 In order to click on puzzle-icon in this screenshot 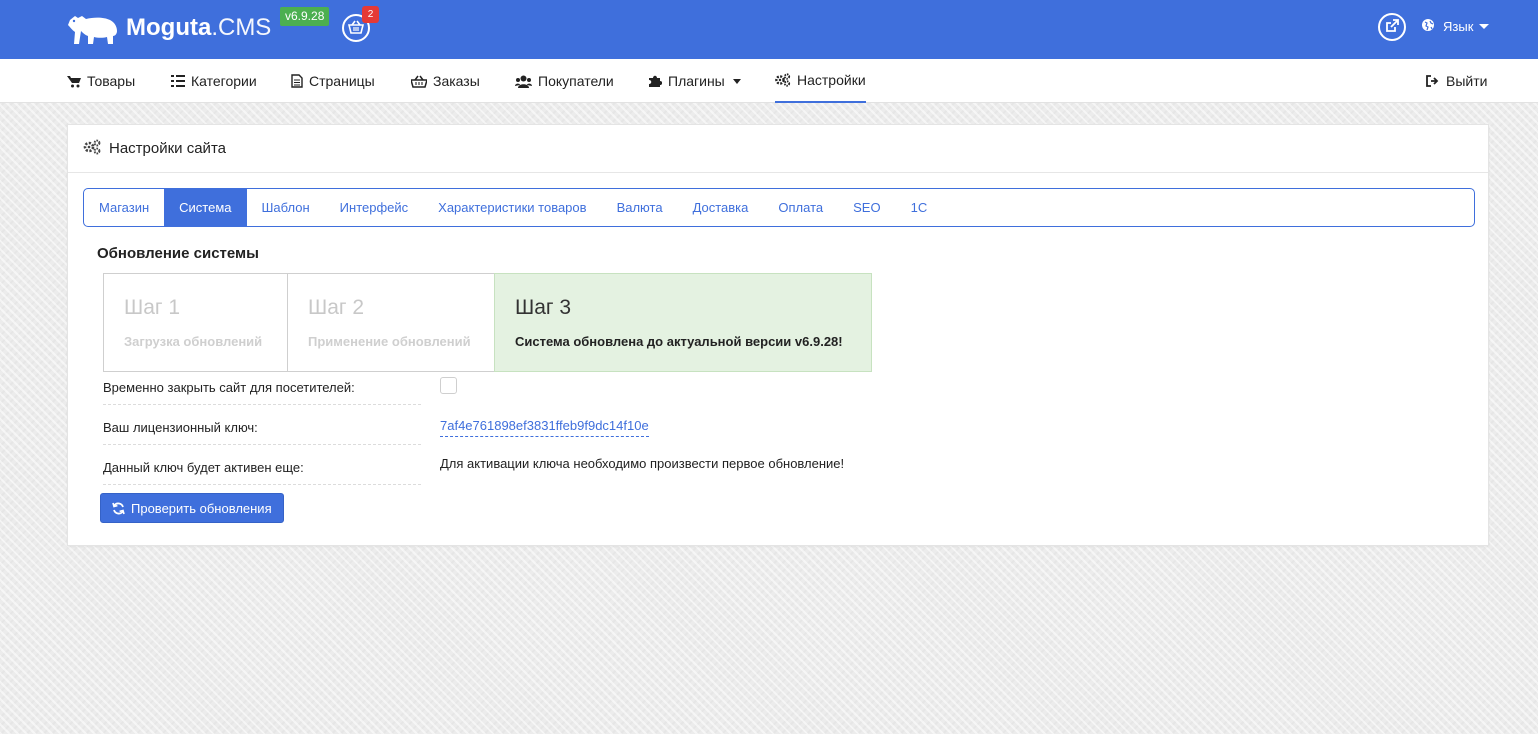, I will do `click(655, 81)`.